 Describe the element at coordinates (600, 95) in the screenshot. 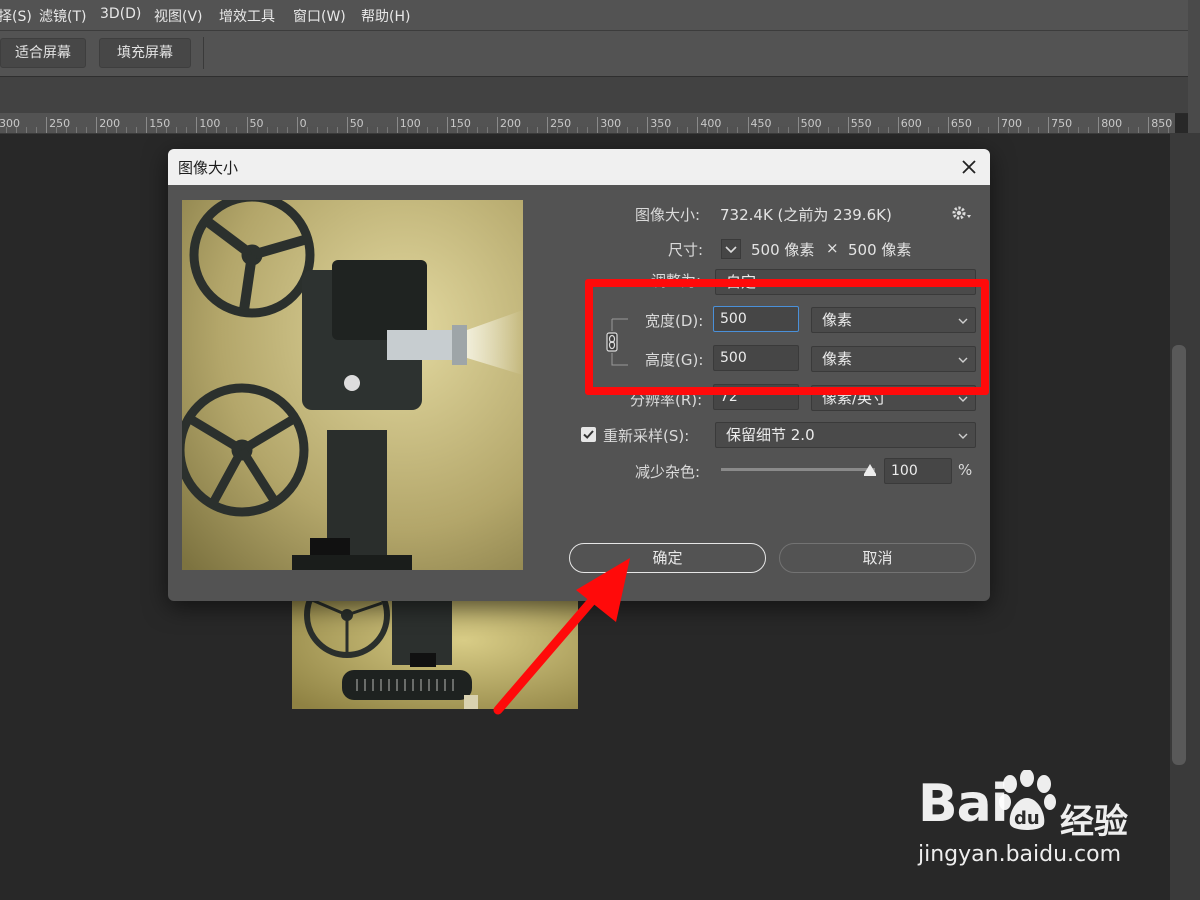

I see `document-tab-strip` at that location.